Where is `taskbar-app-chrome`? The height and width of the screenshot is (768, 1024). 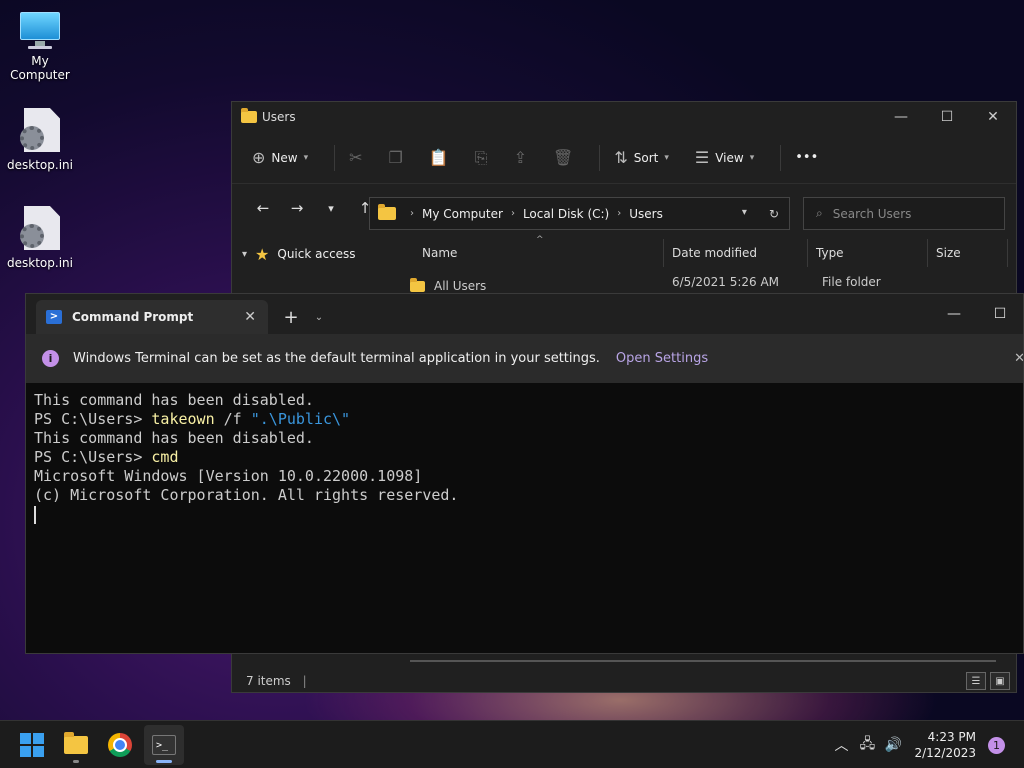
taskbar-app-chrome is located at coordinates (120, 745).